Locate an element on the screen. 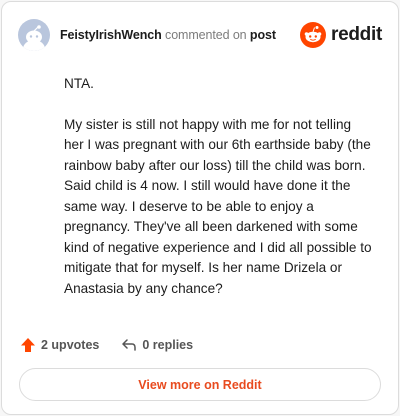  reddit-logo-icon is located at coordinates (313, 35).